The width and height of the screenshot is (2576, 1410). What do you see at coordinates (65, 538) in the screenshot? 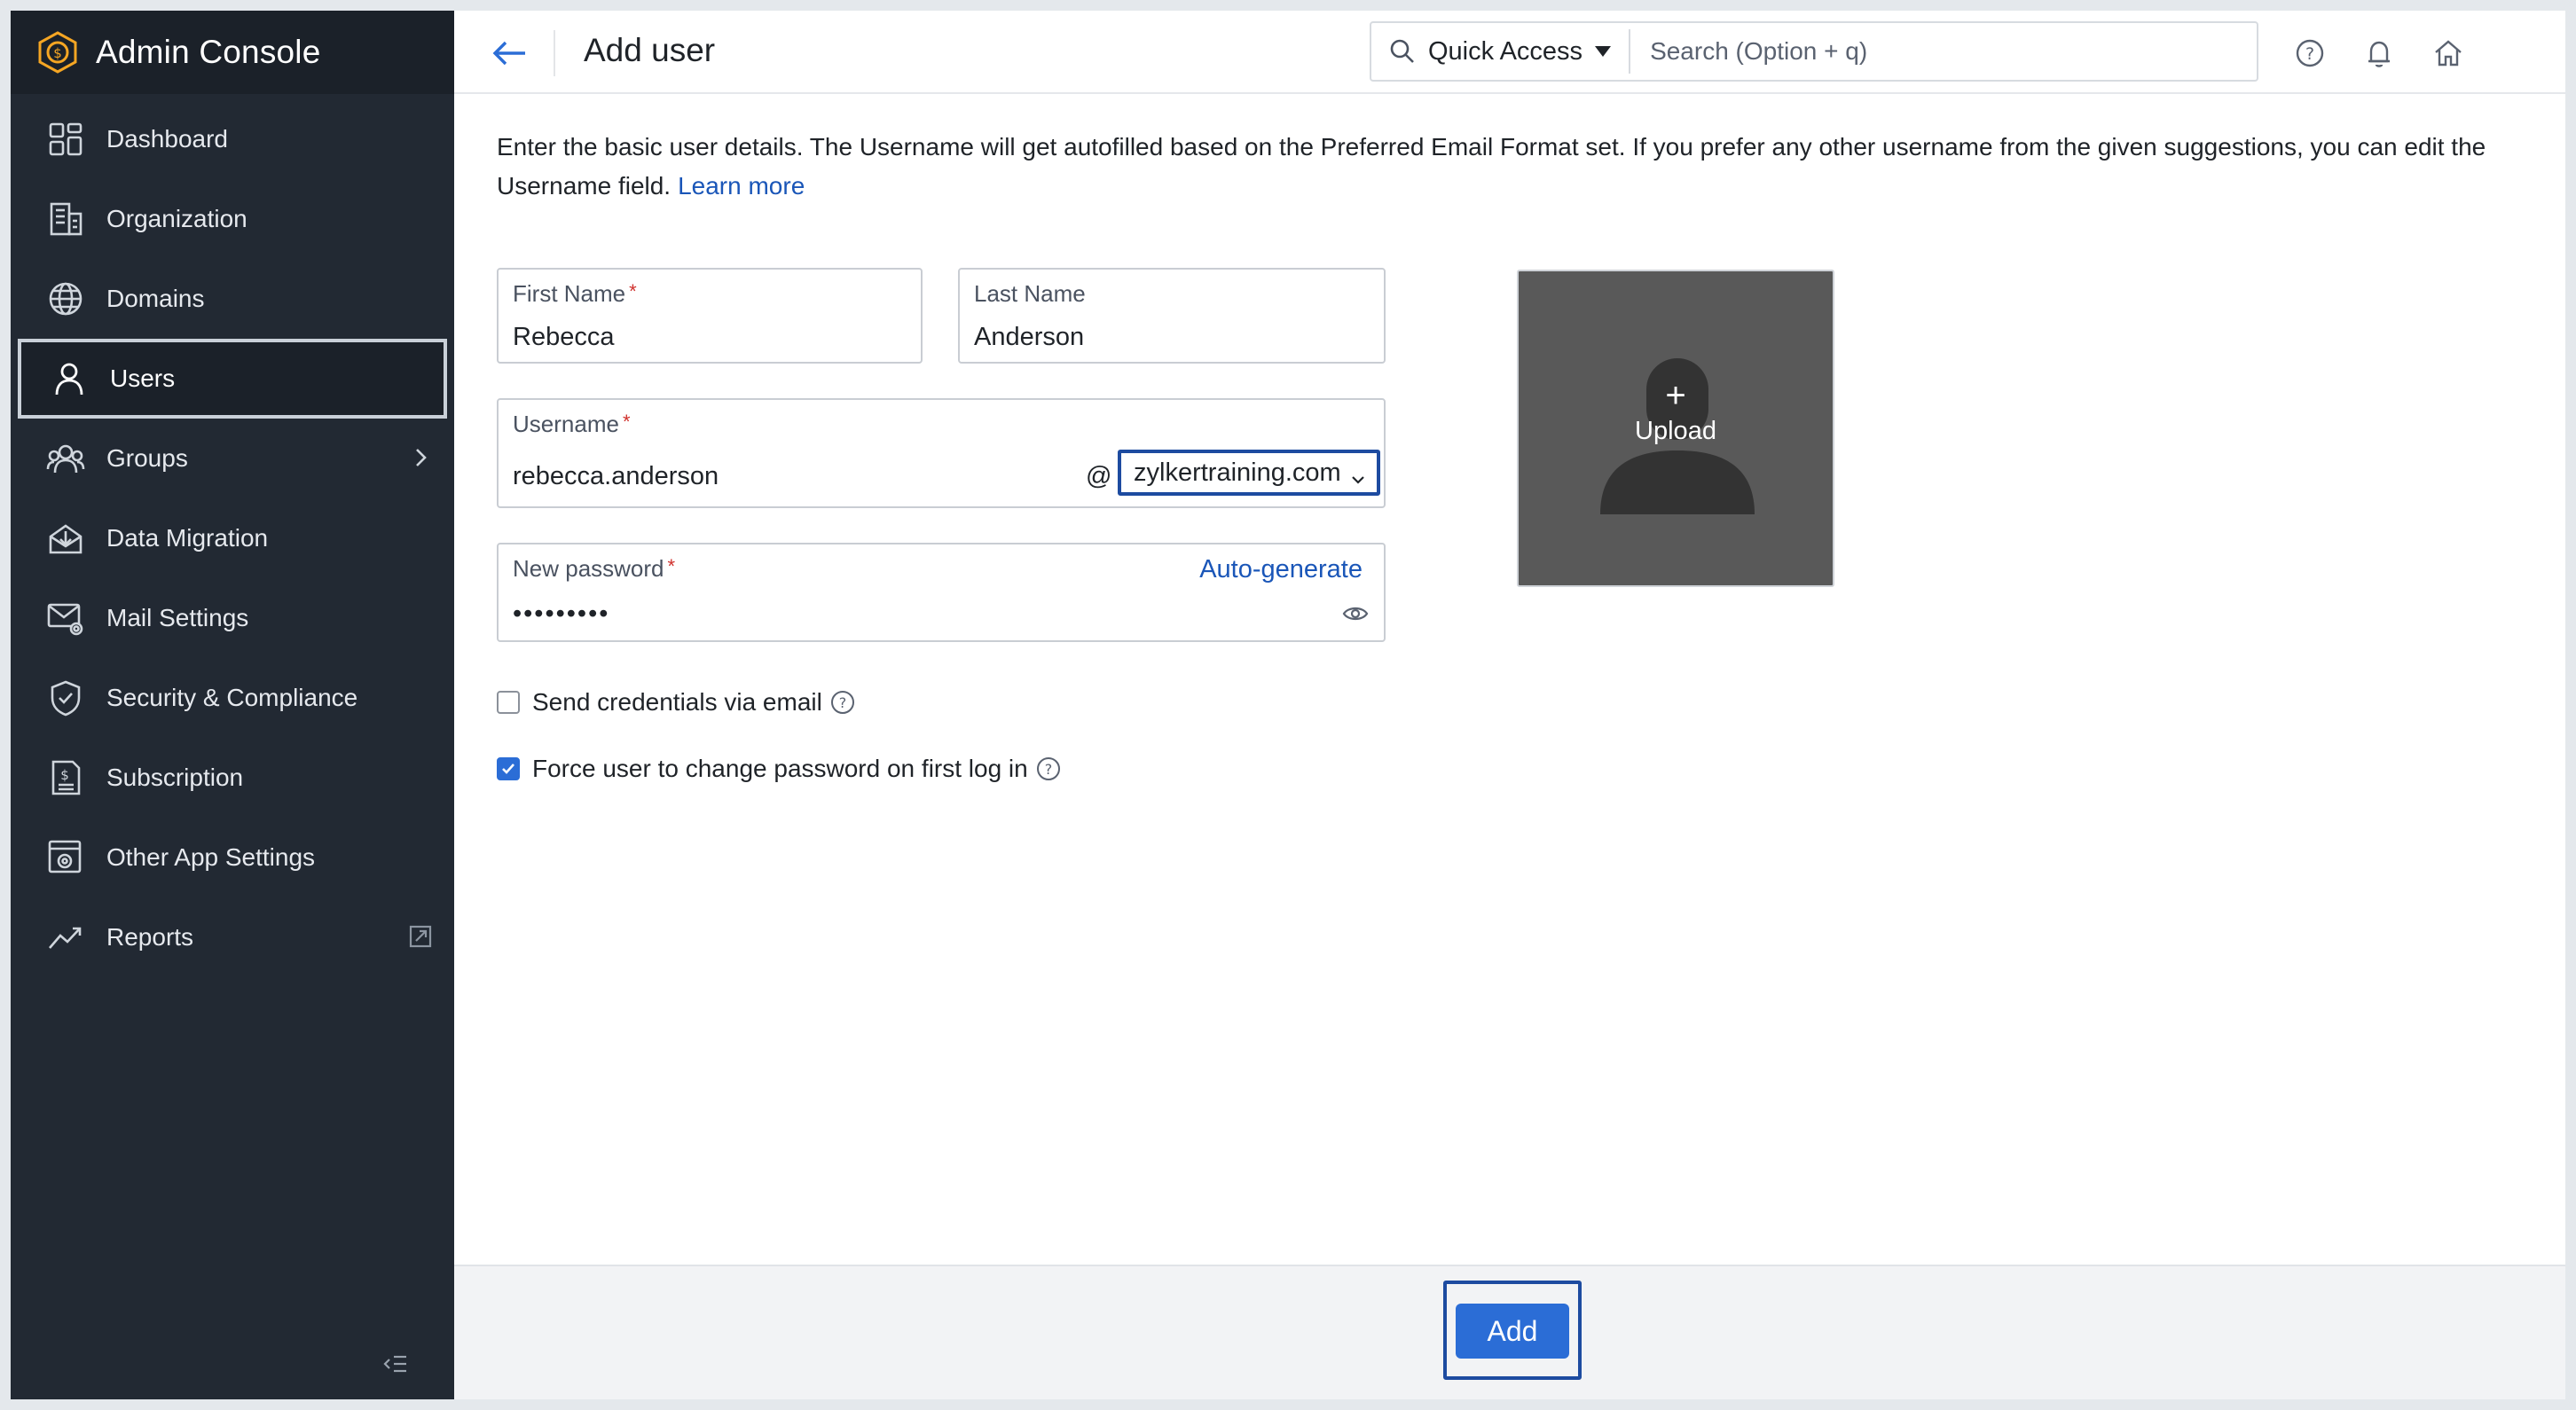
I see `migration-icon` at bounding box center [65, 538].